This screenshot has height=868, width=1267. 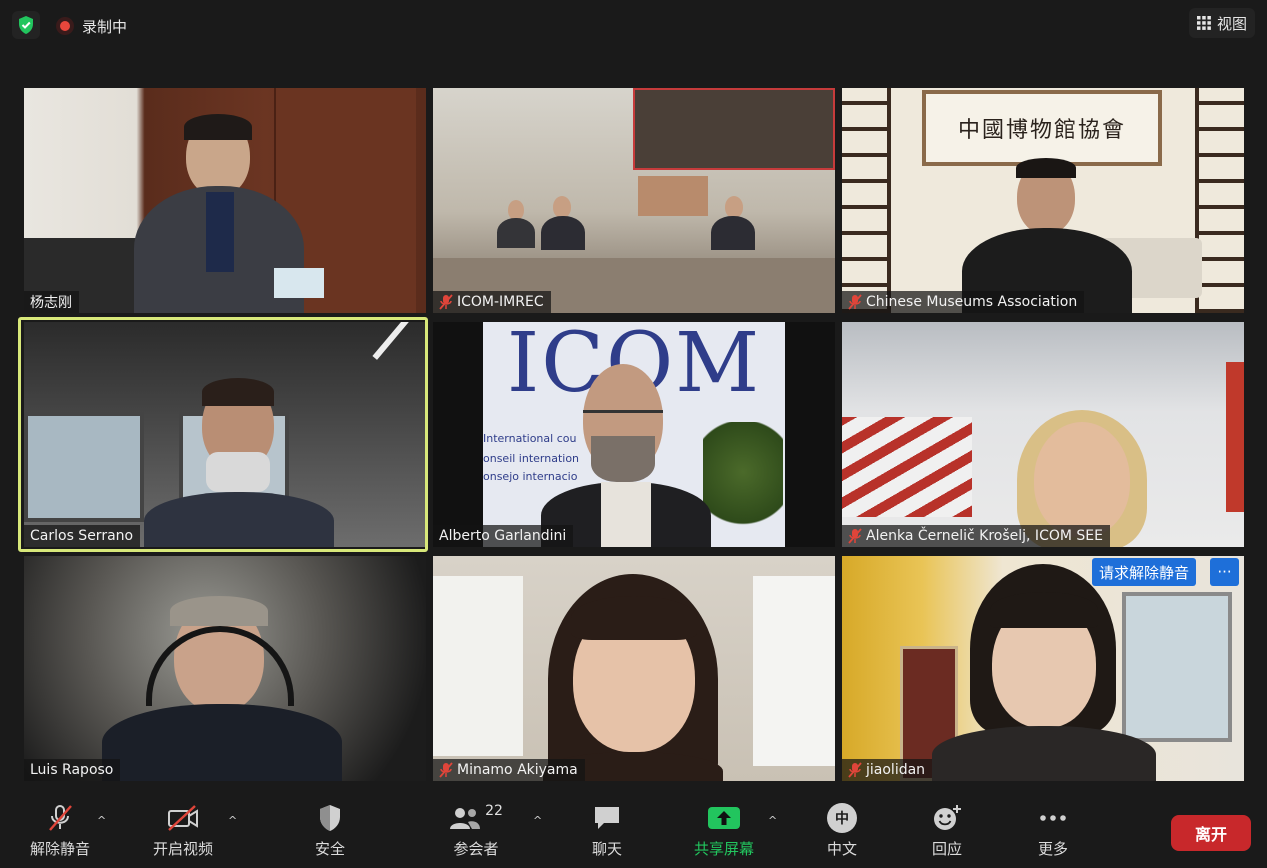 What do you see at coordinates (633, 26) in the screenshot?
I see `top-bar: 录制中 视图` at bounding box center [633, 26].